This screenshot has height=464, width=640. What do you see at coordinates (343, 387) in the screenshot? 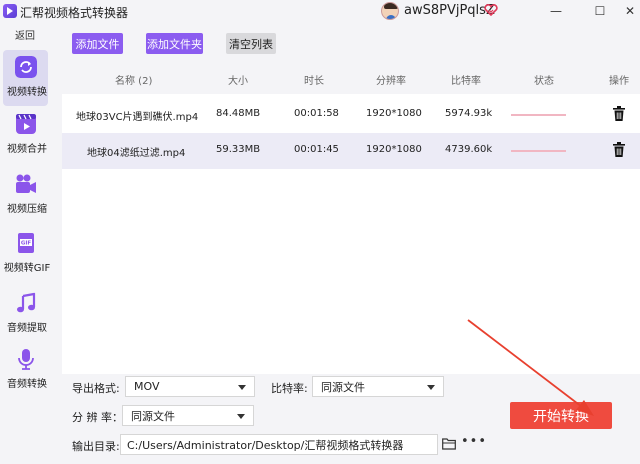
I see `bitrate-value: 同源文件` at bounding box center [343, 387].